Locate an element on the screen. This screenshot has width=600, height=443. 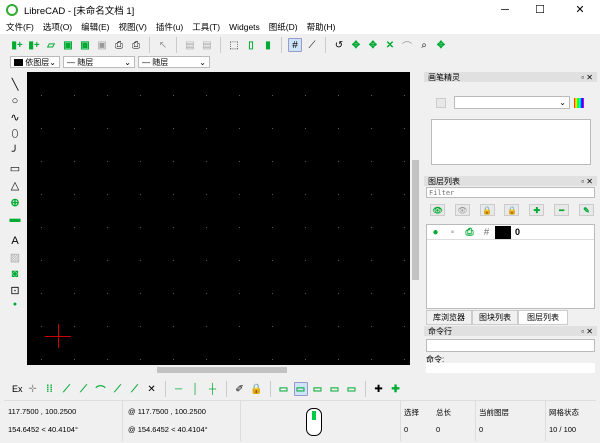
visible-icon: ● is located at coordinates (435, 232).